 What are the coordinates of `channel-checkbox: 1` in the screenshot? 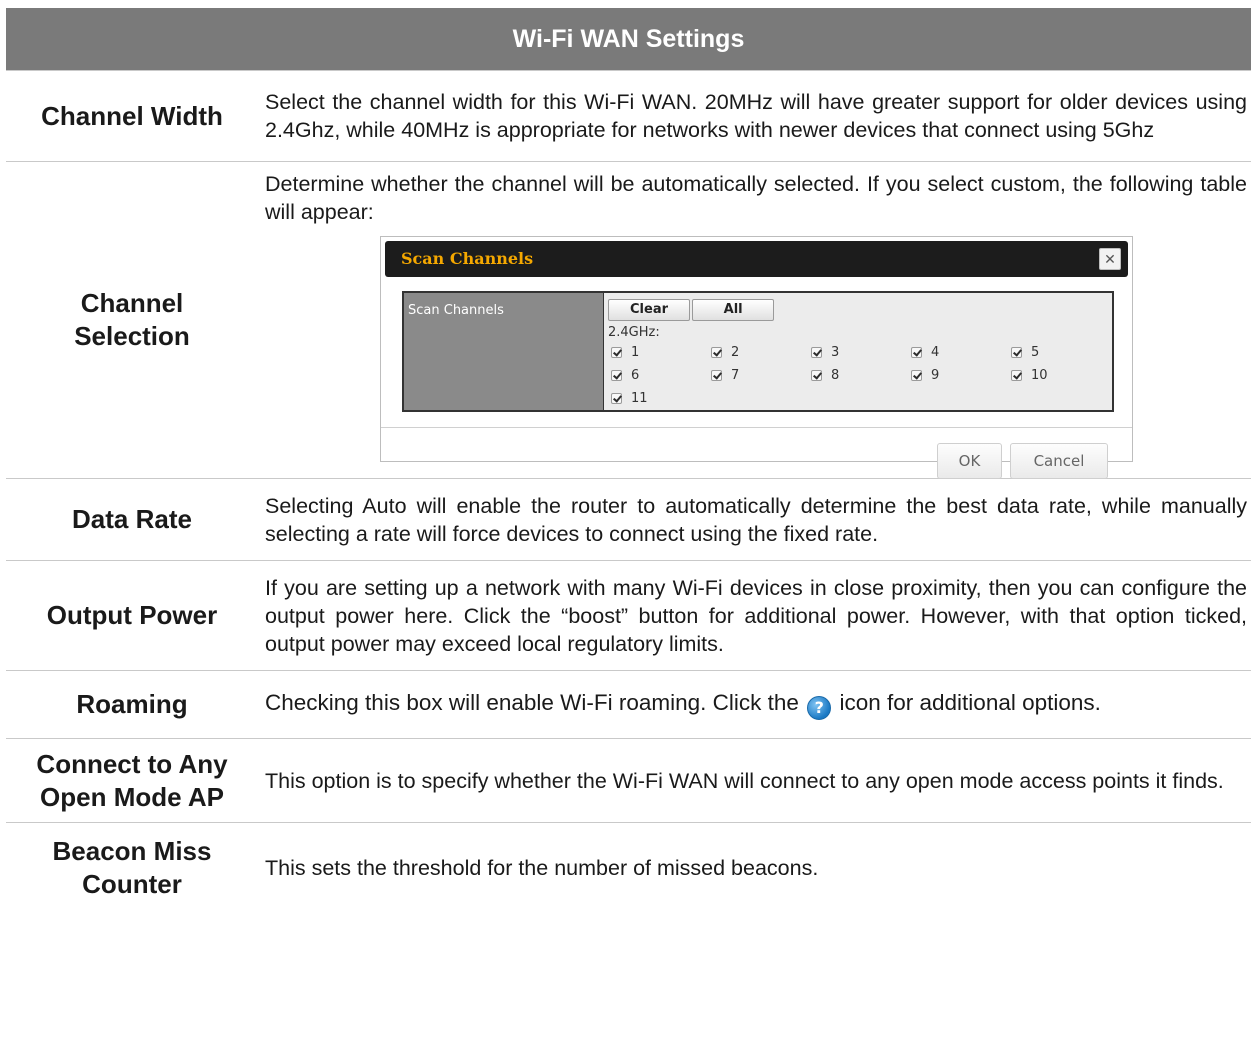 It's located at (658, 352).